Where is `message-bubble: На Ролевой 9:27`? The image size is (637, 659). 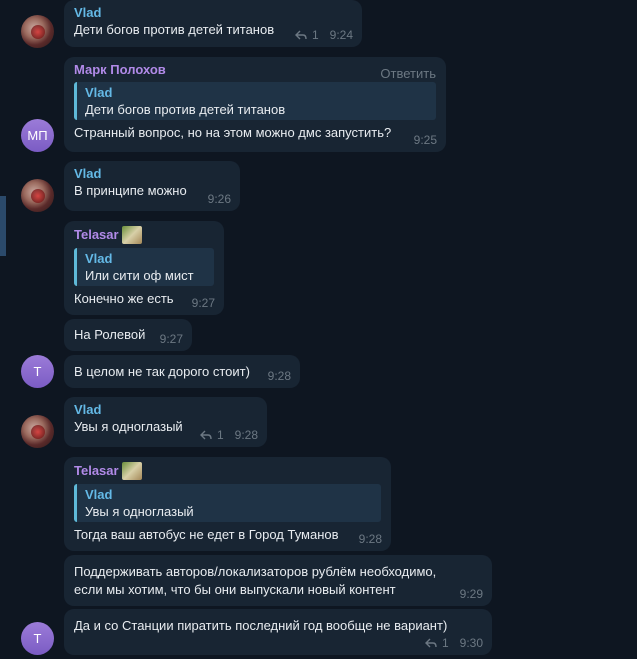
message-bubble: На Ролевой 9:27 is located at coordinates (128, 335).